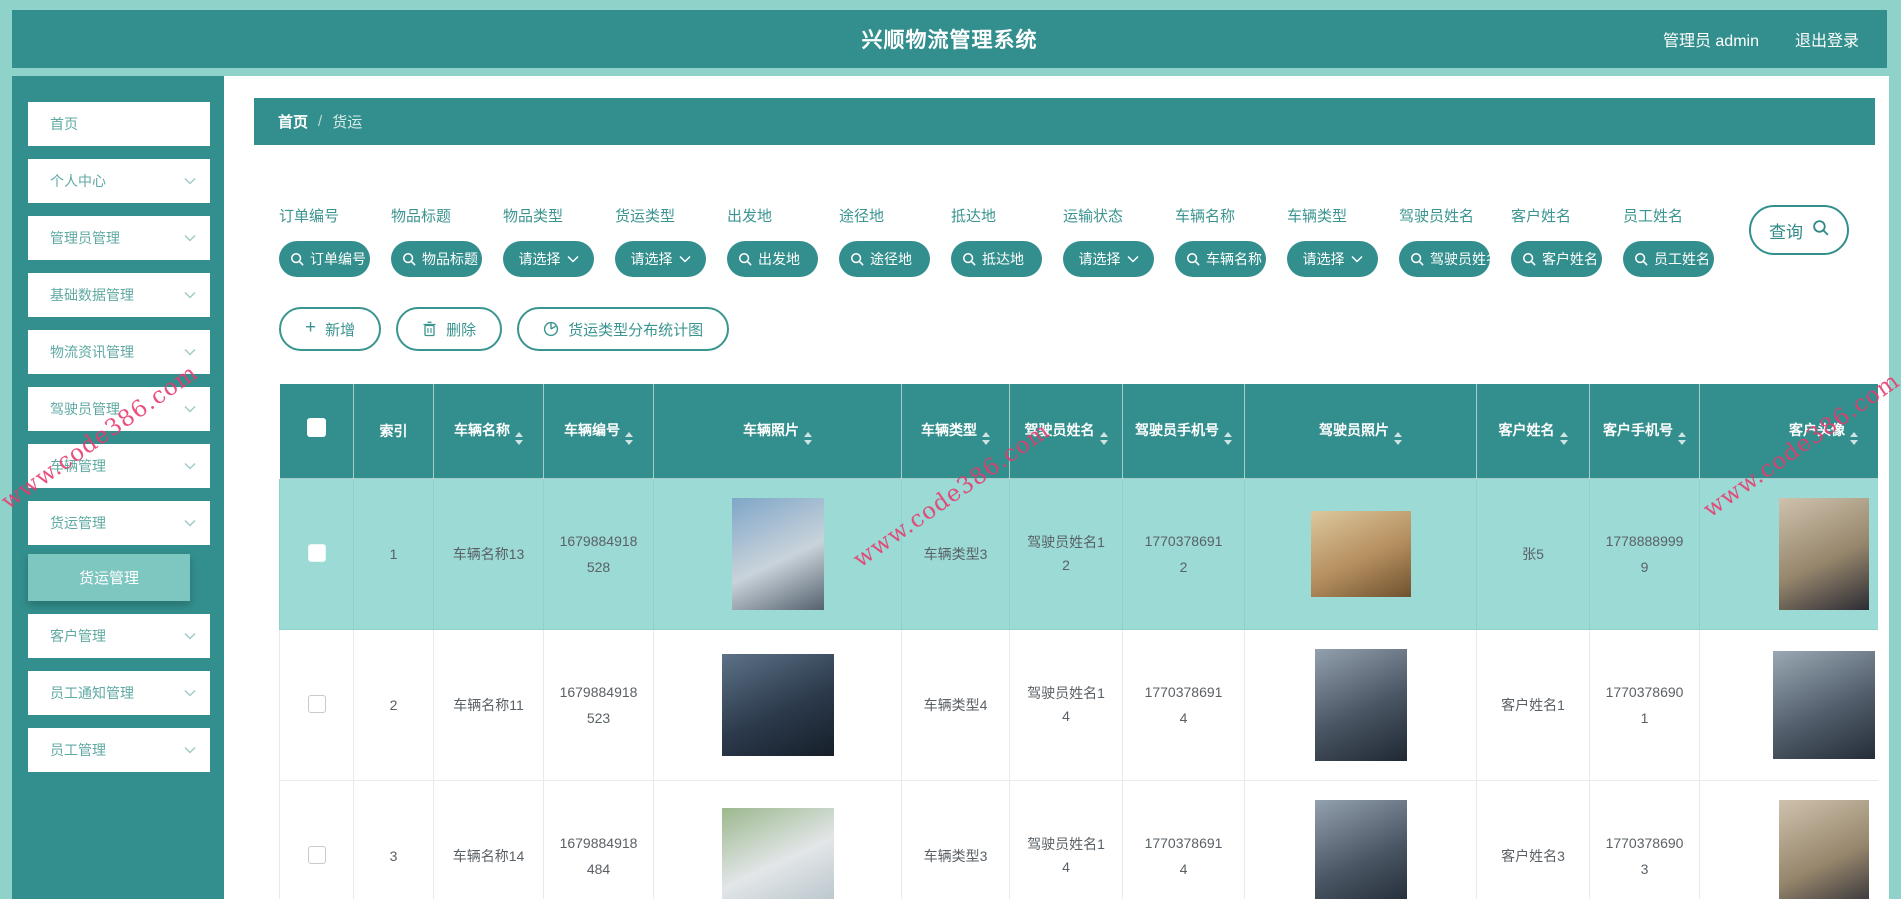 The image size is (1901, 899). I want to click on column-header-customer_avatar: 客户头像, so click(1788, 431).